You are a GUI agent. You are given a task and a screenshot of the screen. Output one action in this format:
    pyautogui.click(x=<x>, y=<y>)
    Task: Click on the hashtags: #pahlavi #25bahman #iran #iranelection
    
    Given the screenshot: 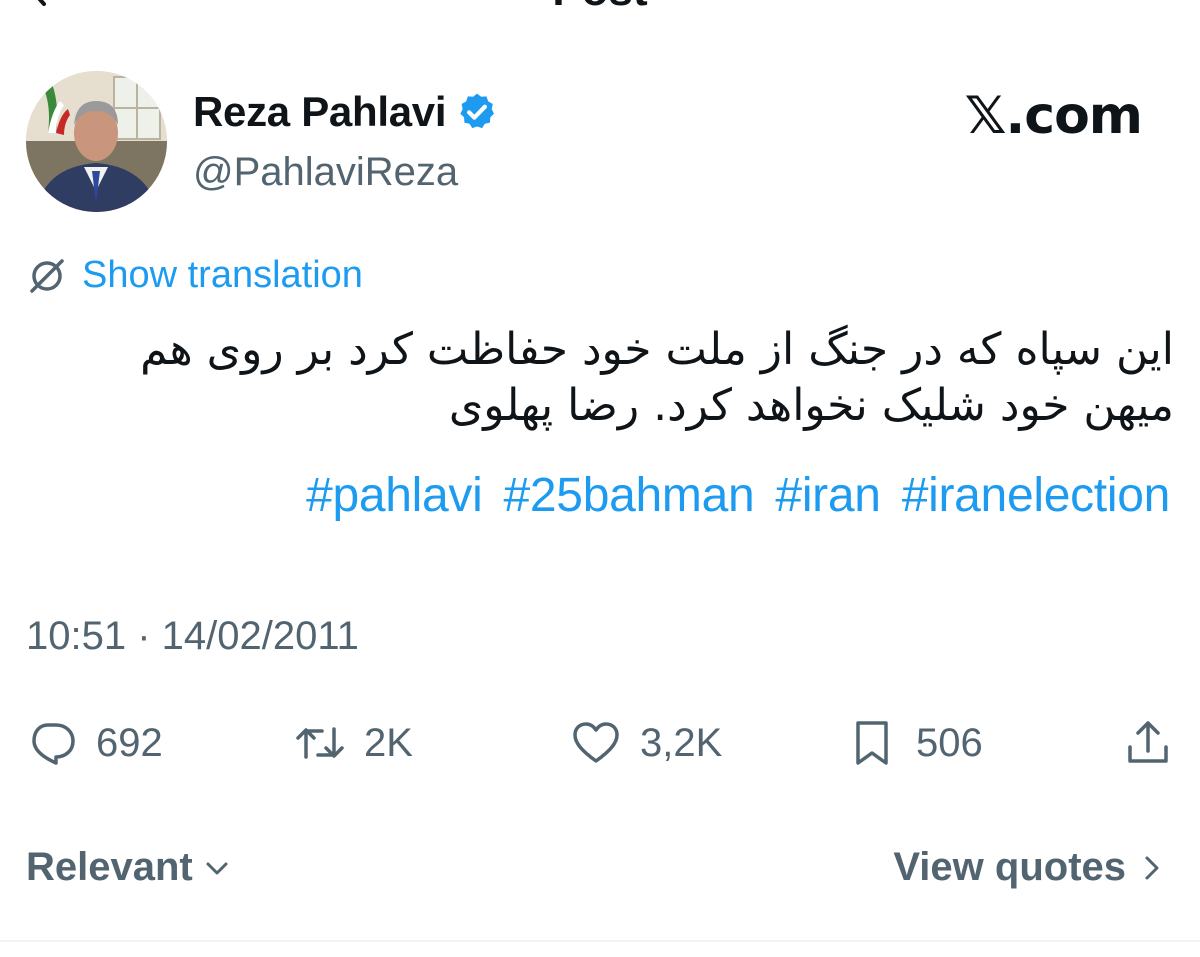 What is the action you would take?
    pyautogui.click(x=734, y=495)
    